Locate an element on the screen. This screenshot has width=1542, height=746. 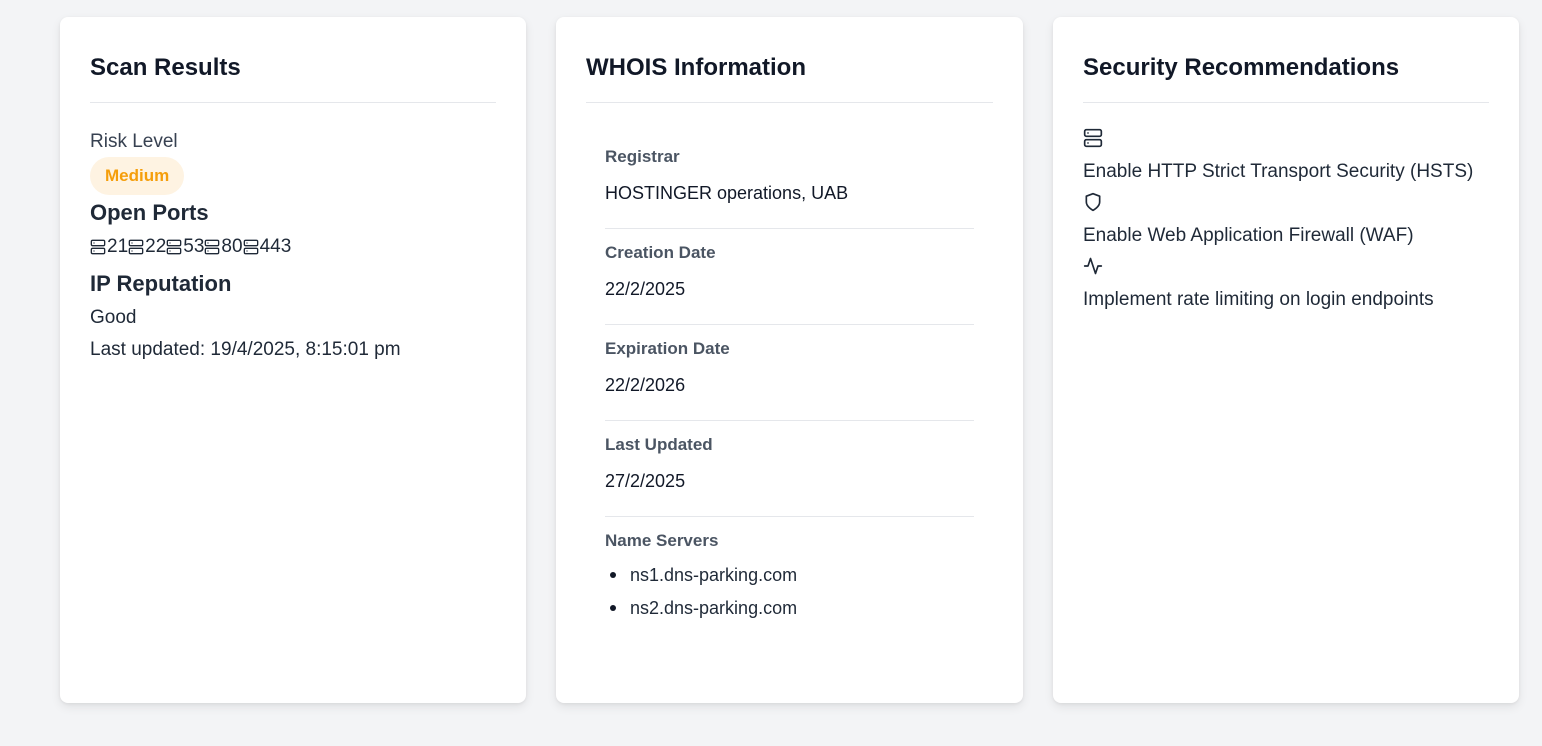
name-server-item: ns1.dns-parking.com is located at coordinates (789, 580).